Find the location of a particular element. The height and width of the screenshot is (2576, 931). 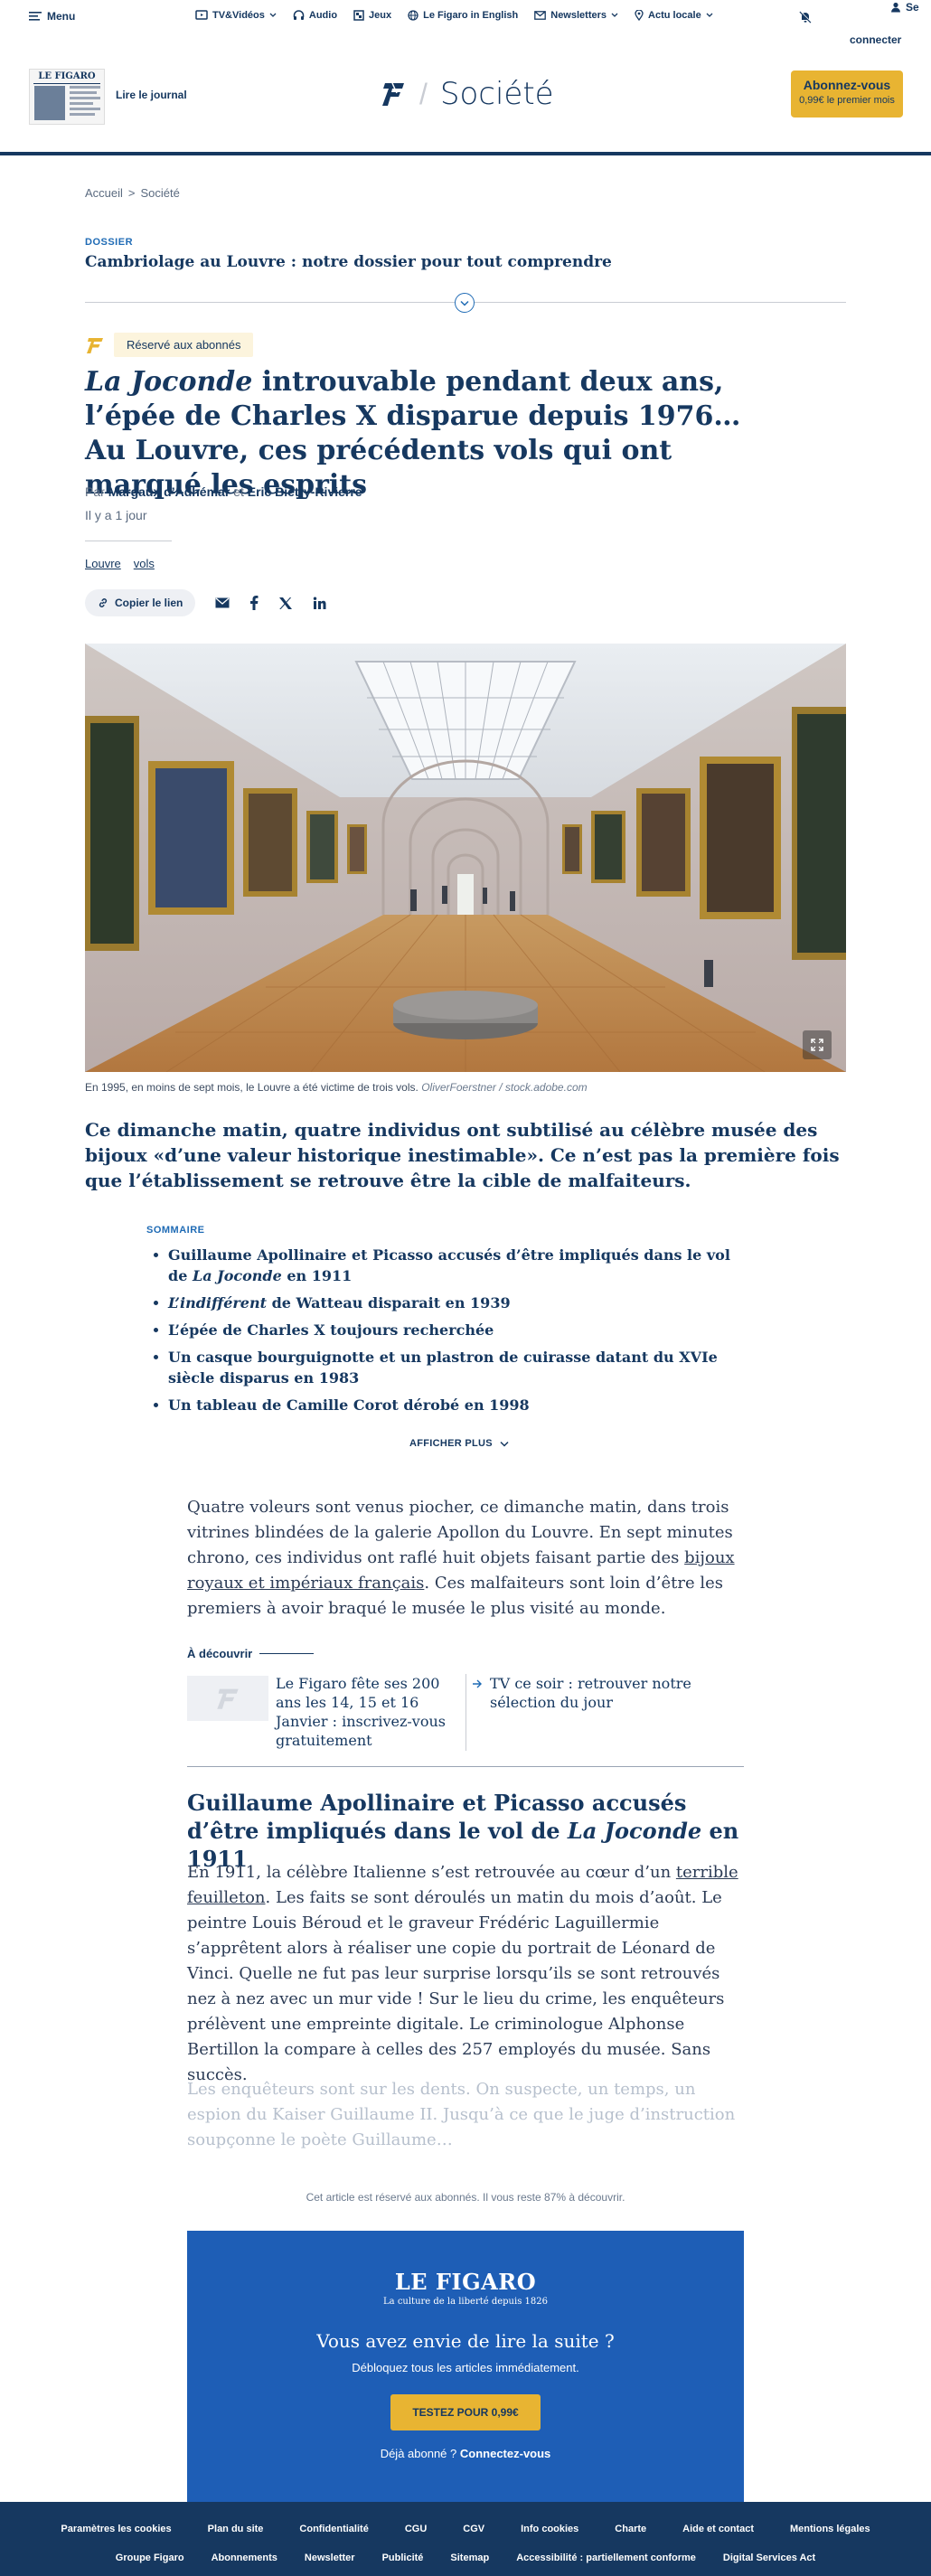

dossier-label: DOSSIER is located at coordinates (109, 242).